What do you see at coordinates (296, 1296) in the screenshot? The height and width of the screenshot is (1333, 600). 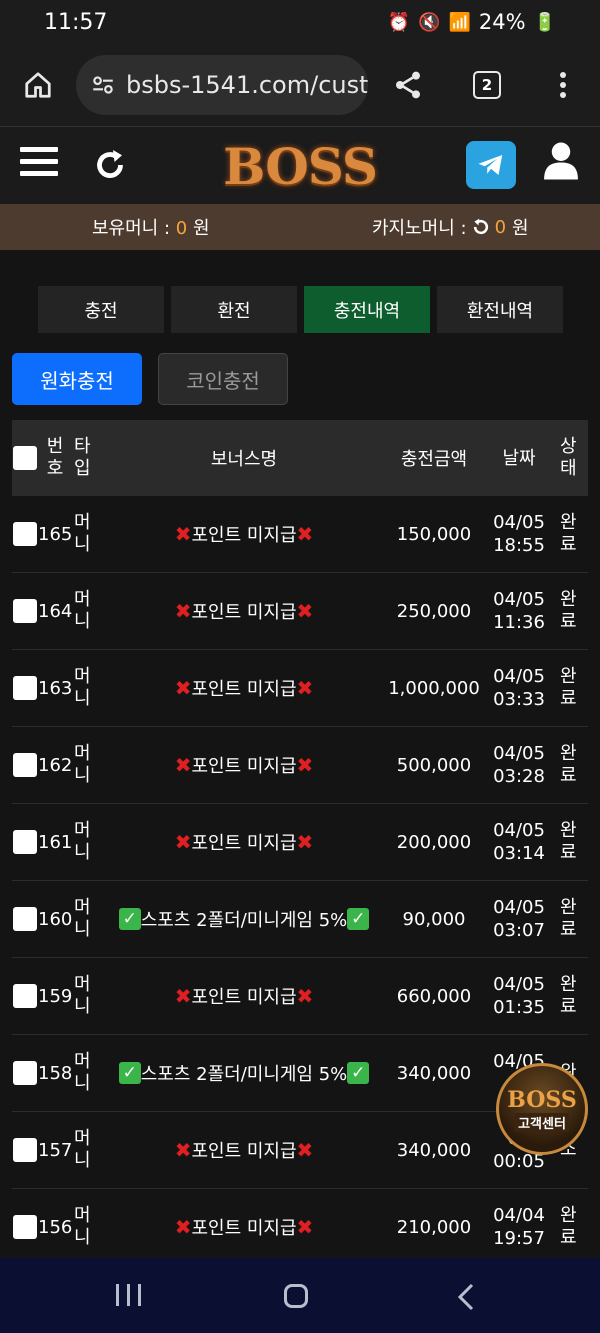 I see `nav-home-icon` at bounding box center [296, 1296].